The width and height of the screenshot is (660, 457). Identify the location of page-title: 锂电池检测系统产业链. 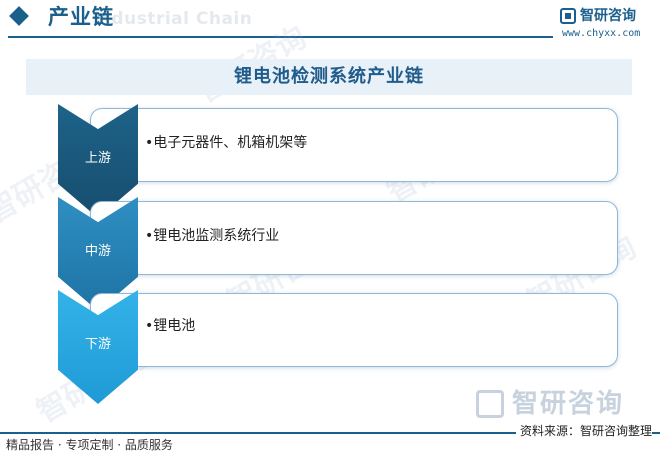
(329, 77).